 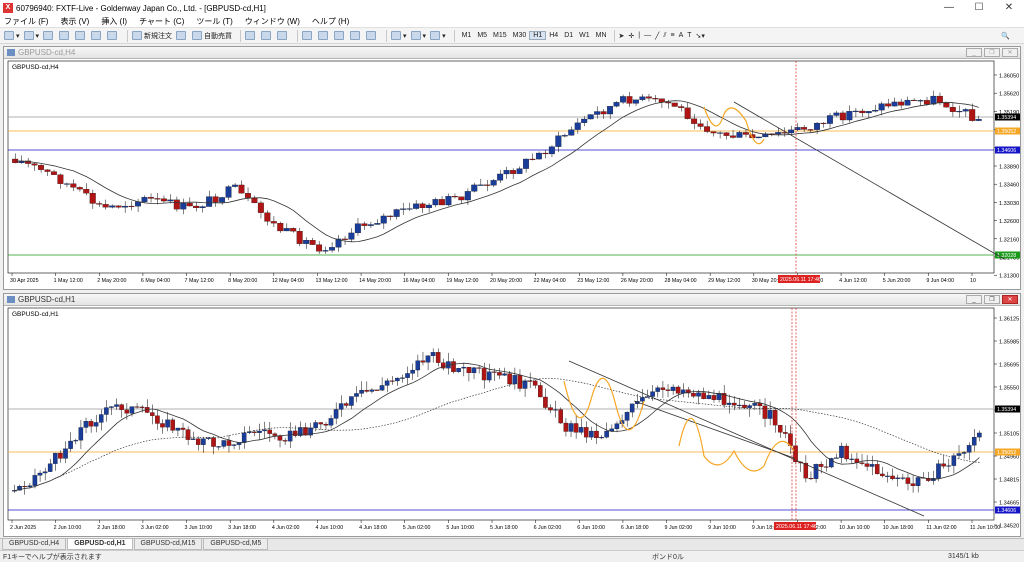 I want to click on profiles-button: ▾, so click(x=31, y=35).